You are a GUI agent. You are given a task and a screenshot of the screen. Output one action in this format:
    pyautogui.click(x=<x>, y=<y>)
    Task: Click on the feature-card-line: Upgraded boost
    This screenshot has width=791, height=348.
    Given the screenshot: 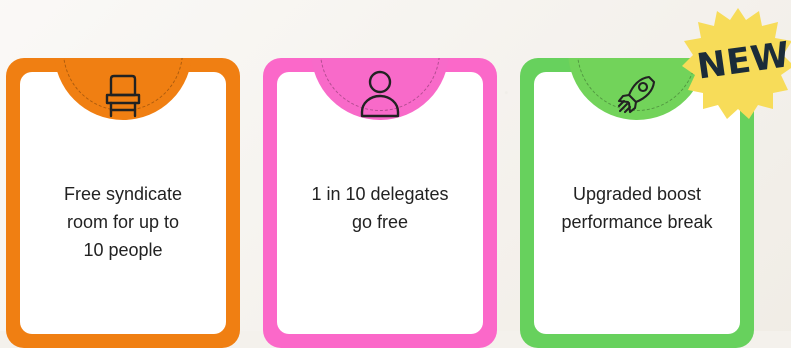 What is the action you would take?
    pyautogui.click(x=637, y=194)
    